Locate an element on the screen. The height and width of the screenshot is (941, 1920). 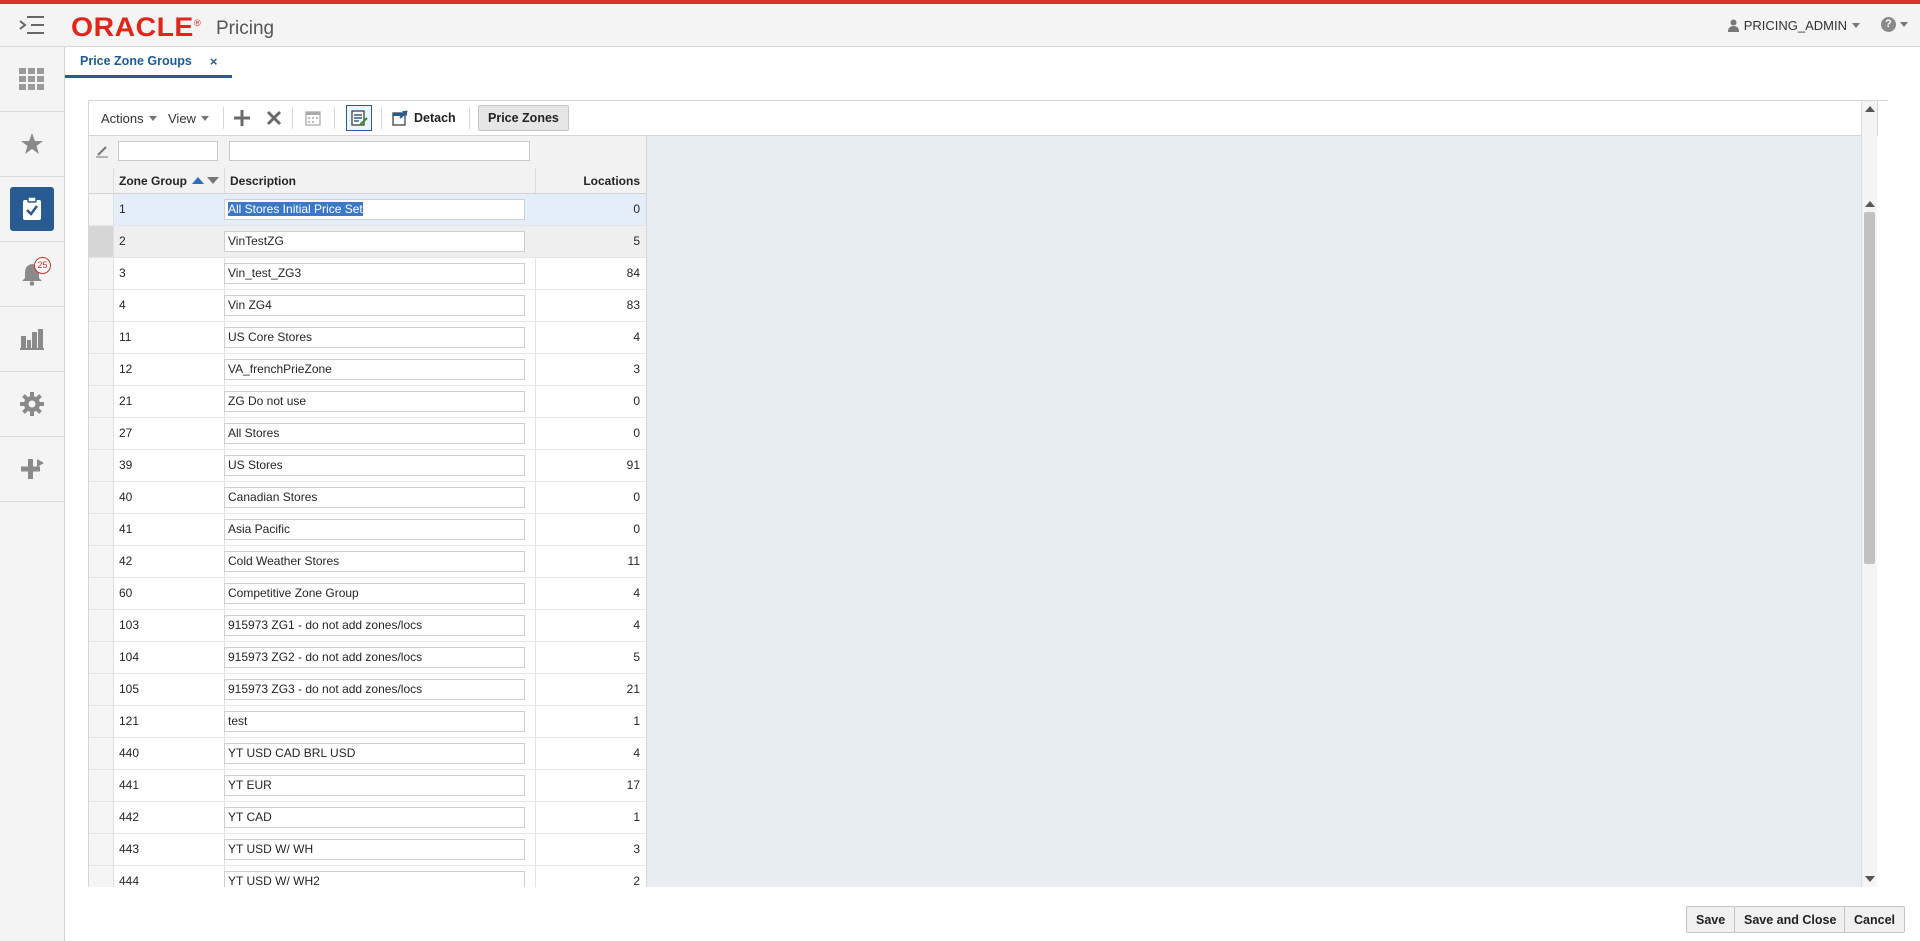
calendar-icon is located at coordinates (313, 118).